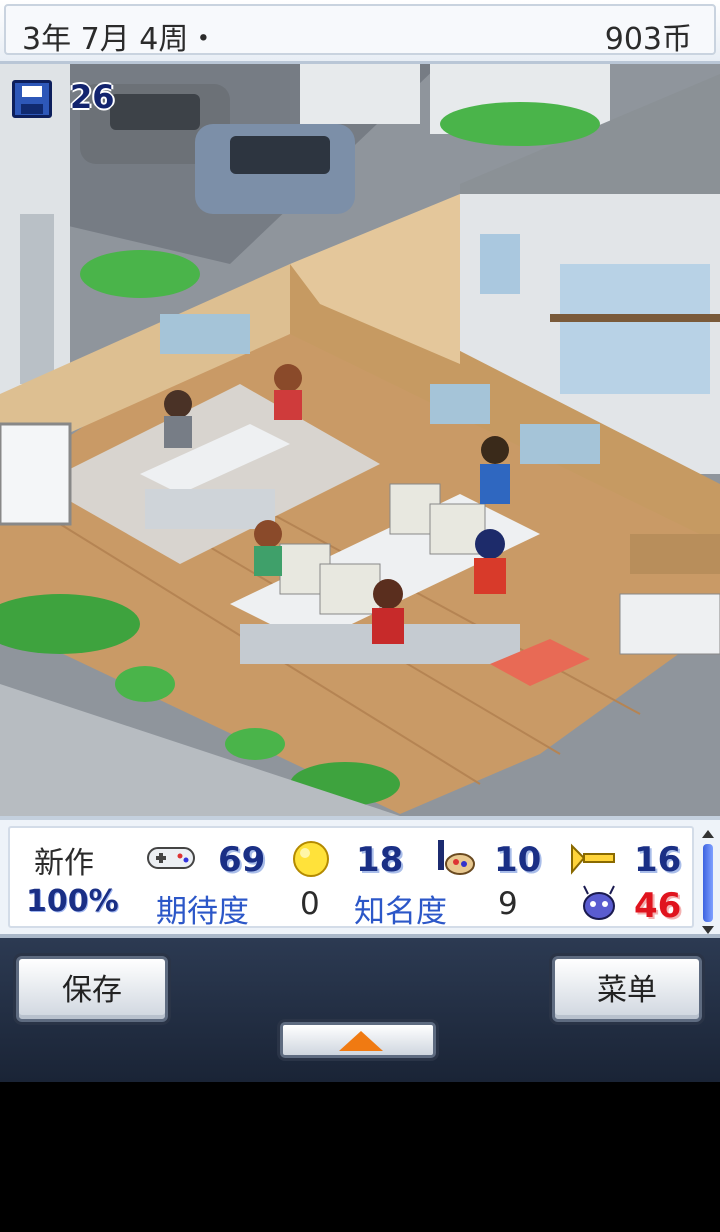 The height and width of the screenshot is (1232, 720). Describe the element at coordinates (658, 860) in the screenshot. I see `sound-value: 16` at that location.